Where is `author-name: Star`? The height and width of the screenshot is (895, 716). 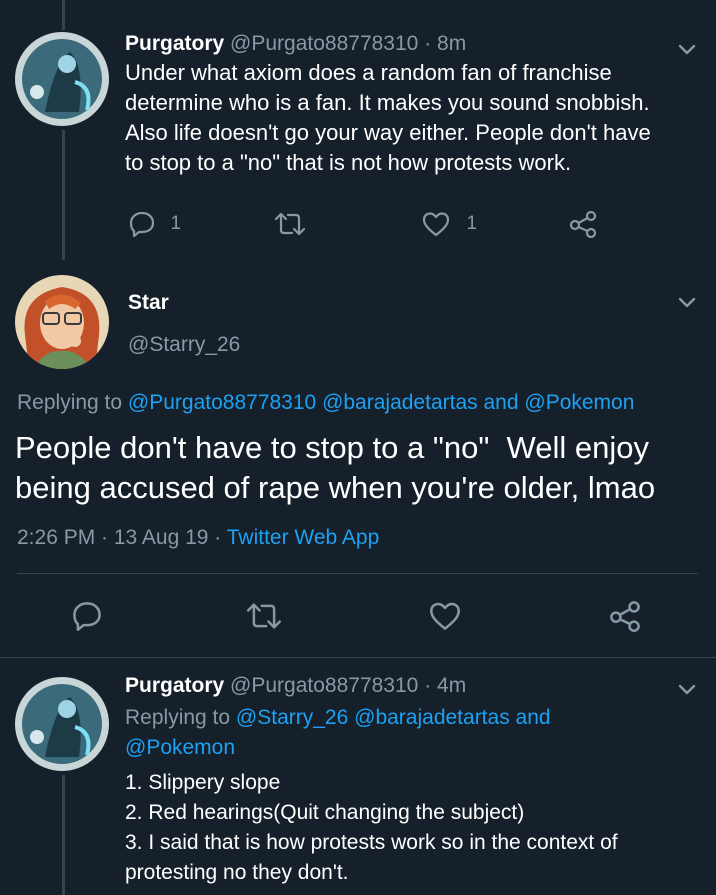 author-name: Star is located at coordinates (148, 303).